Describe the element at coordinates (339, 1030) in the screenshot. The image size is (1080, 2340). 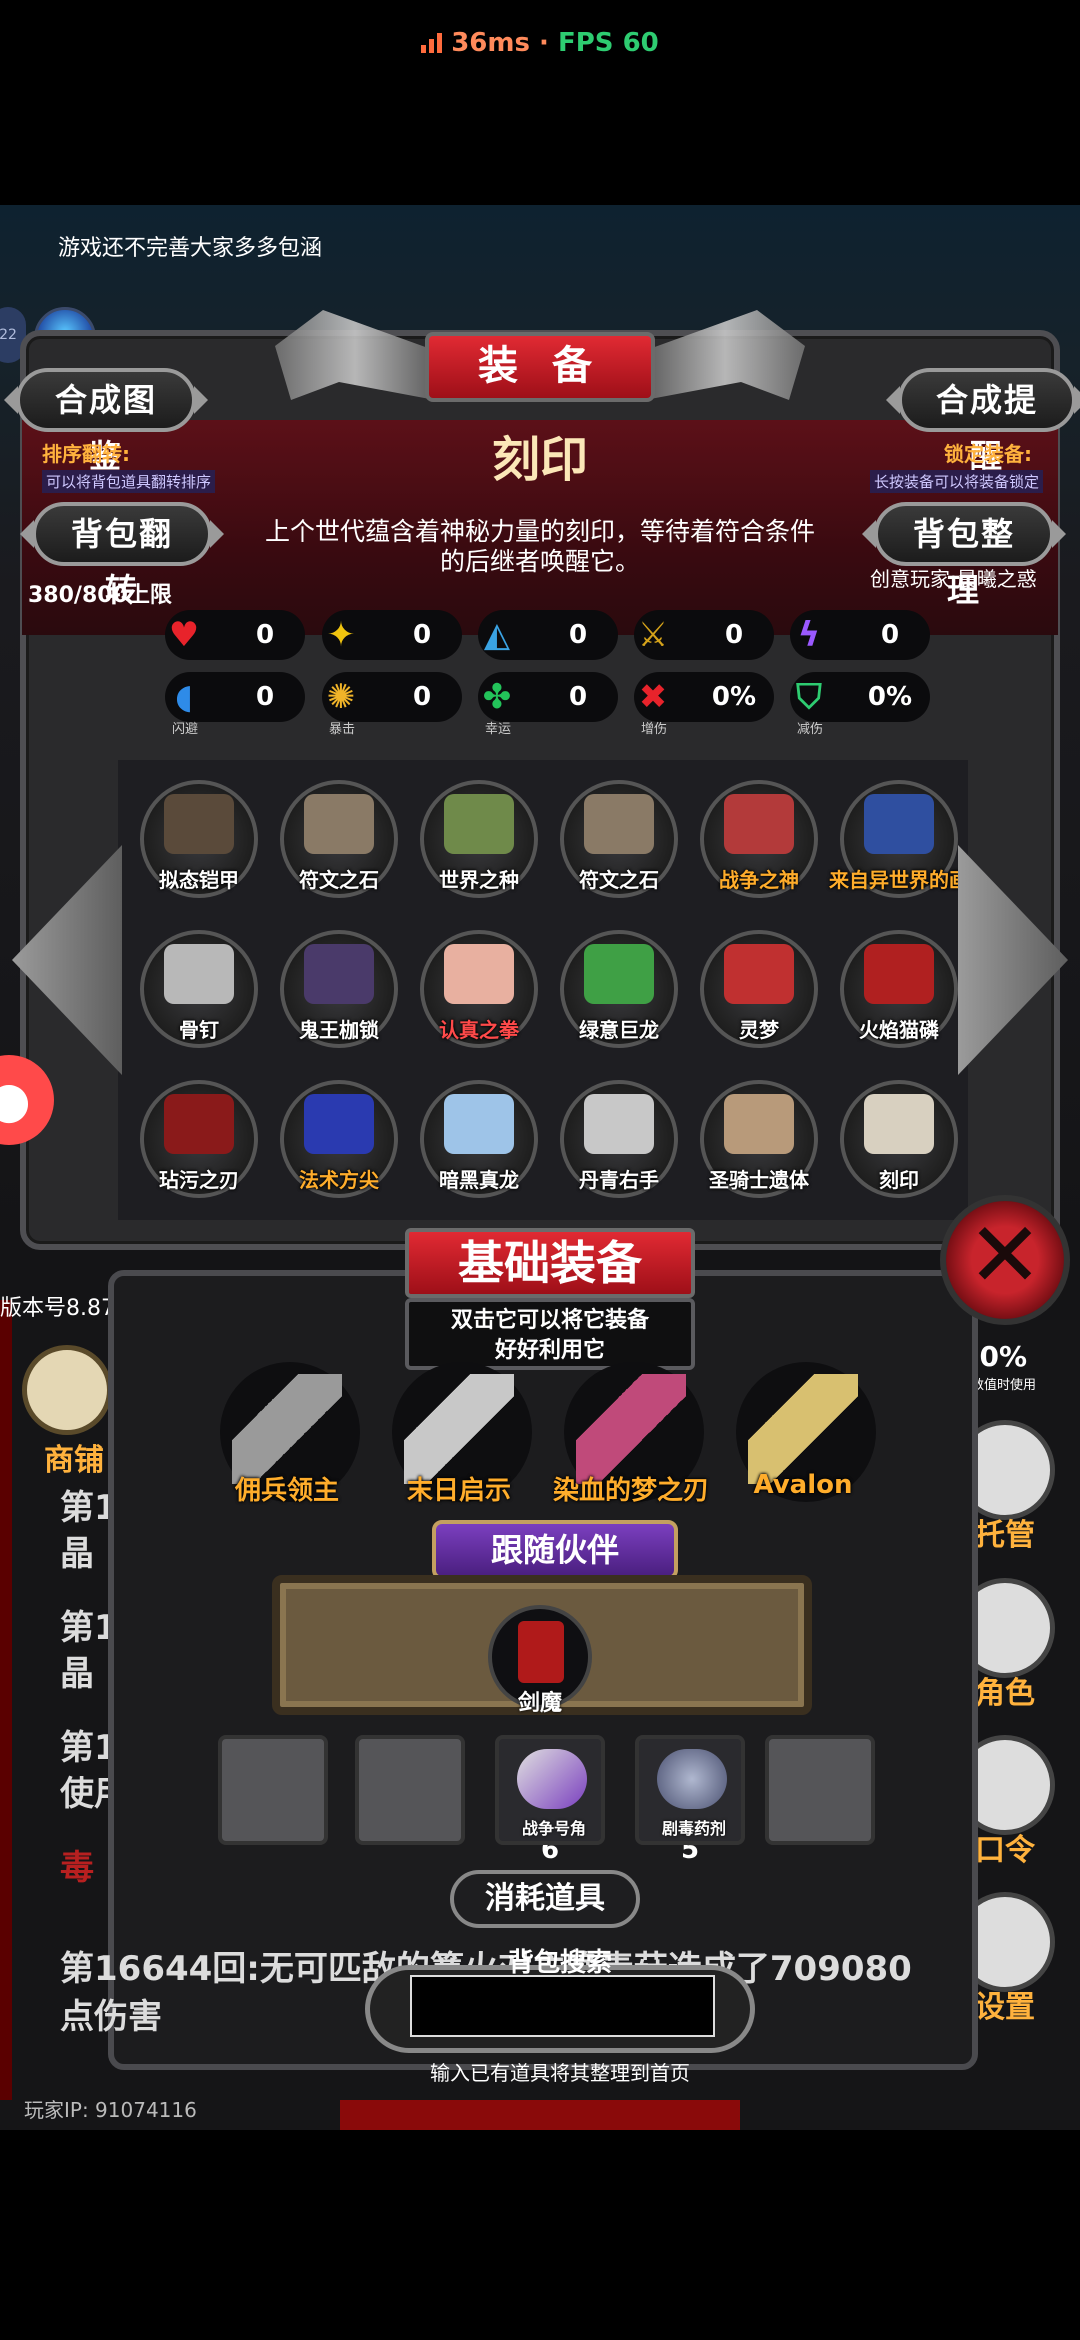
I see `equipment-name: 鬼王枷锁` at that location.